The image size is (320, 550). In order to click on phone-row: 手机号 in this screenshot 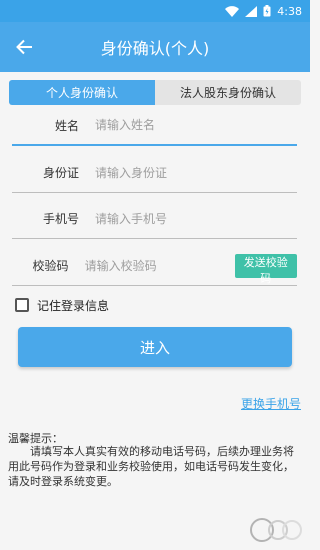, I will do `click(154, 219)`.